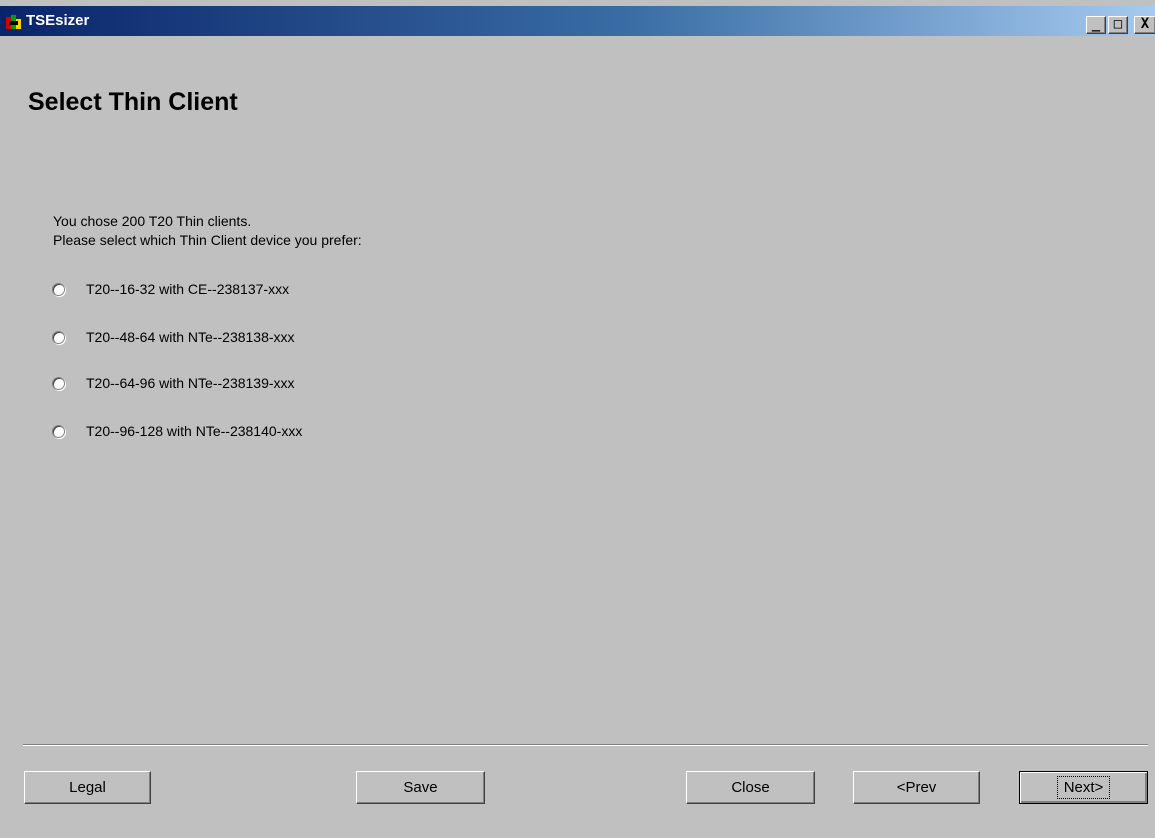 The height and width of the screenshot is (838, 1155). I want to click on option-label: T20--96-128 with NTe--238140-xxx, so click(194, 431).